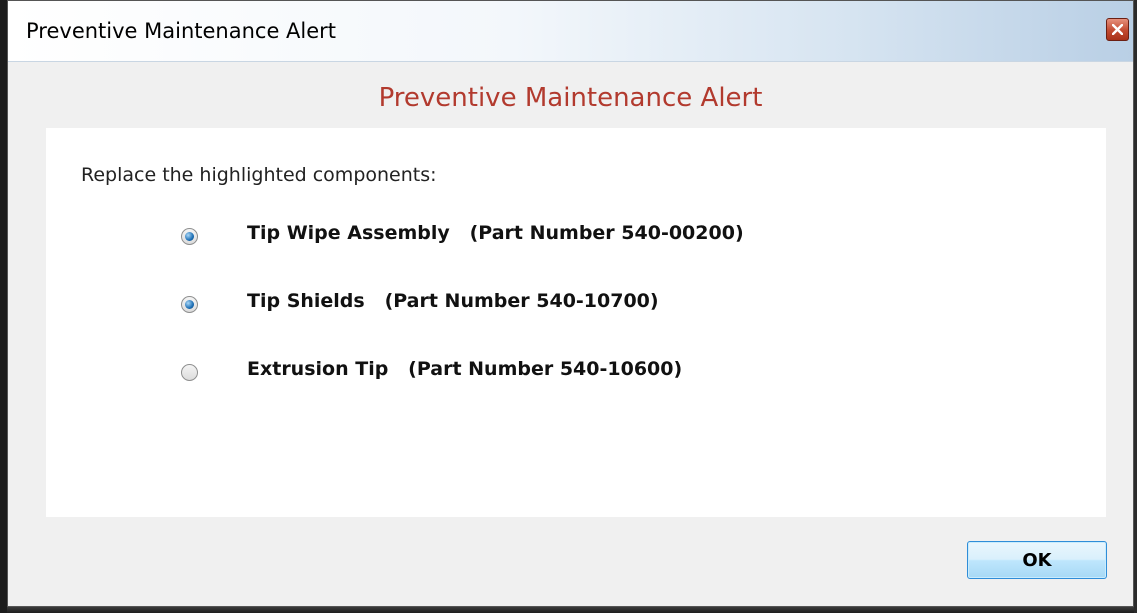 The image size is (1137, 613). Describe the element at coordinates (259, 175) in the screenshot. I see `instruction-text: Replace the highlighted components:` at that location.